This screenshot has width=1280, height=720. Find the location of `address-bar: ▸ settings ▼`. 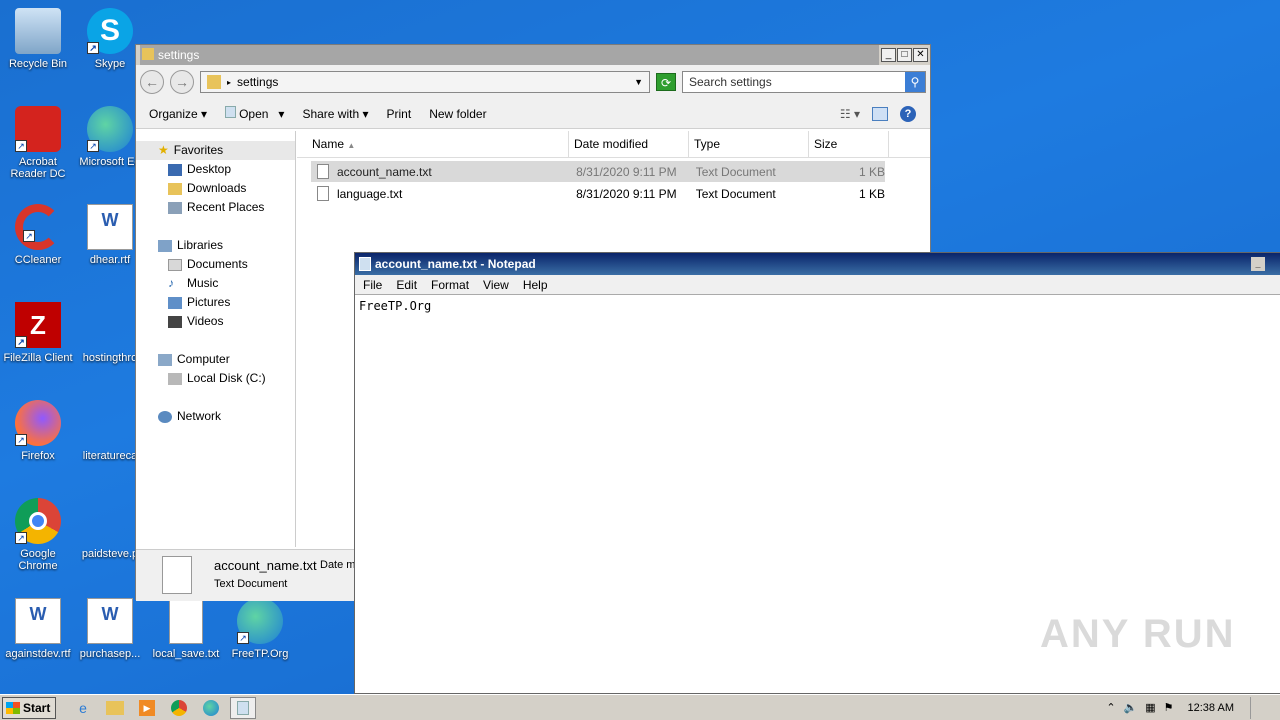

address-bar: ▸ settings ▼ is located at coordinates (425, 82).